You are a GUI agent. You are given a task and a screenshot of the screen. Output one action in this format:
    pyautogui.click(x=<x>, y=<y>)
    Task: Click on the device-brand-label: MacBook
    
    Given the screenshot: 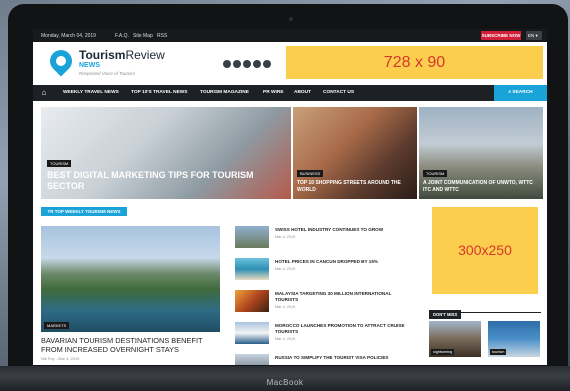 What is the action you would take?
    pyautogui.click(x=285, y=382)
    